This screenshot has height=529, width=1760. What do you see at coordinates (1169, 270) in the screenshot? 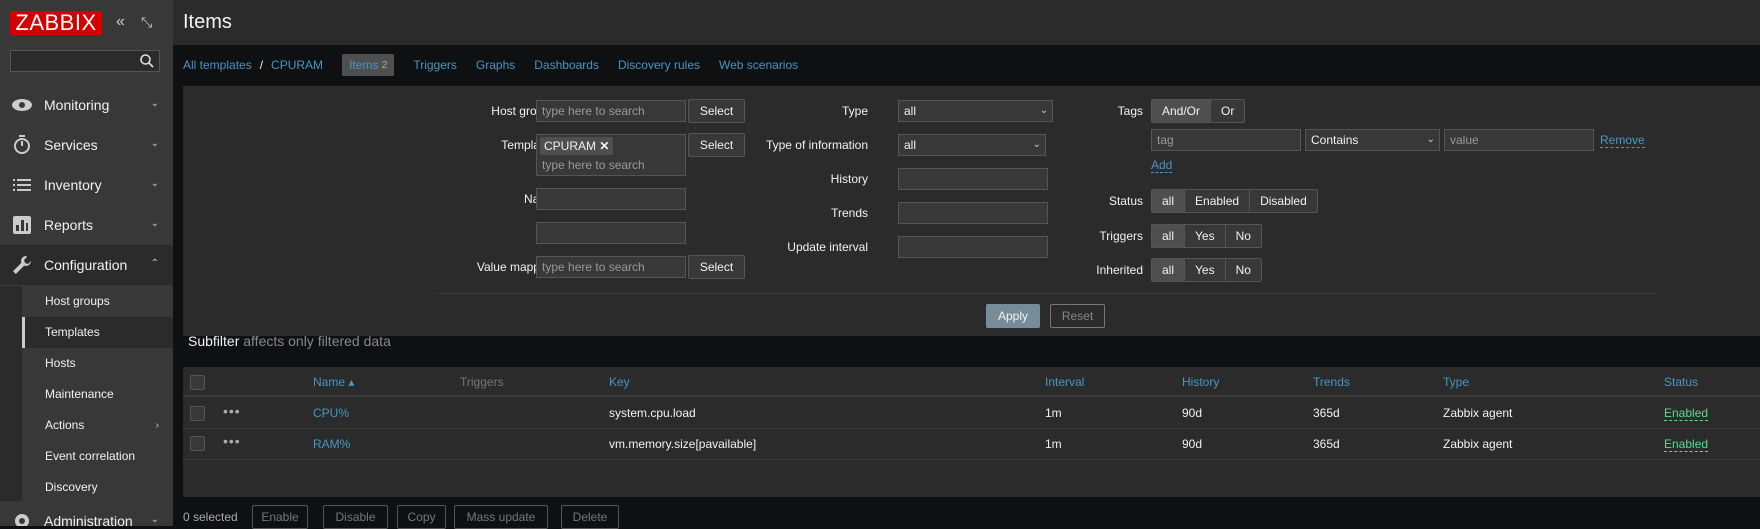
I see `inherited-all-option: all` at bounding box center [1169, 270].